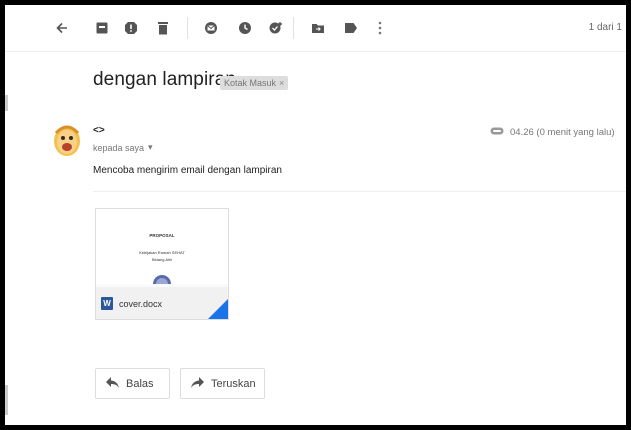 This screenshot has height=430, width=631. Describe the element at coordinates (162, 235) in the screenshot. I see `preview-title: PROPOSAL` at that location.